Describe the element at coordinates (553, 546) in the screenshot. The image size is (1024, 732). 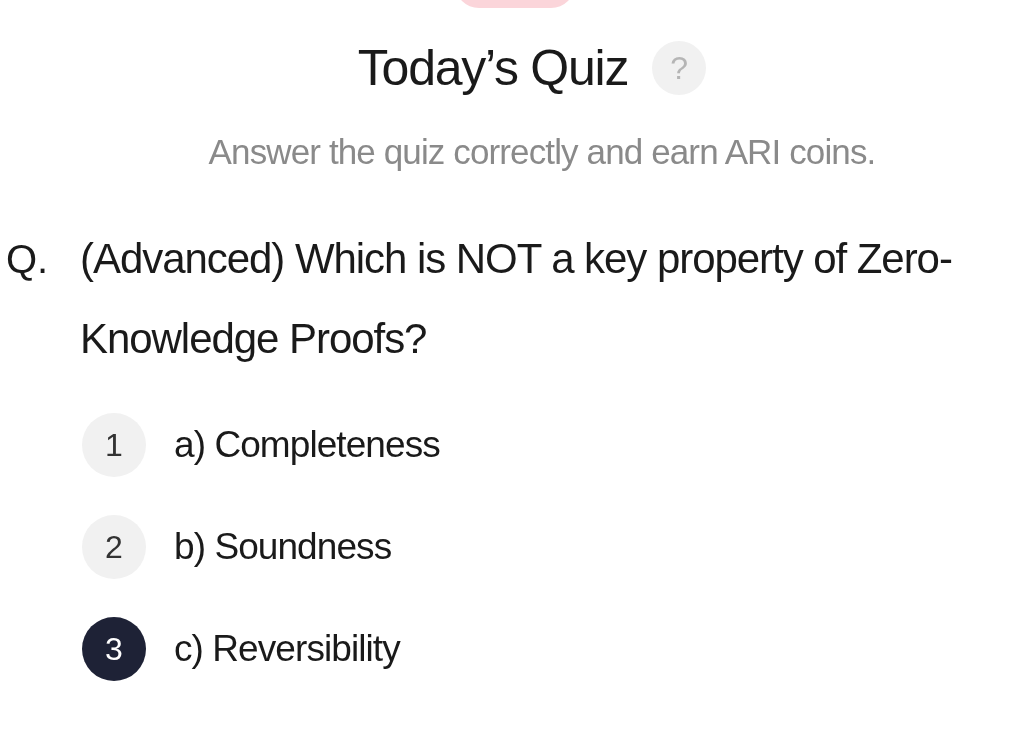
I see `answer-option: 2 b) Soundness` at that location.